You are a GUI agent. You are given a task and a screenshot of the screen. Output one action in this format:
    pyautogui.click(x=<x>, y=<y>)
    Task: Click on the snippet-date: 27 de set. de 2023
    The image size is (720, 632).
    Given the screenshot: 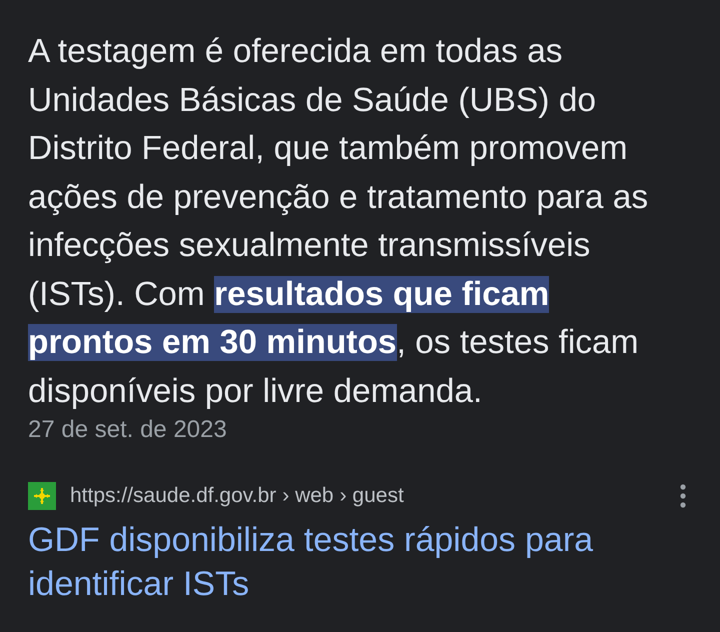 What is the action you would take?
    pyautogui.click(x=128, y=430)
    